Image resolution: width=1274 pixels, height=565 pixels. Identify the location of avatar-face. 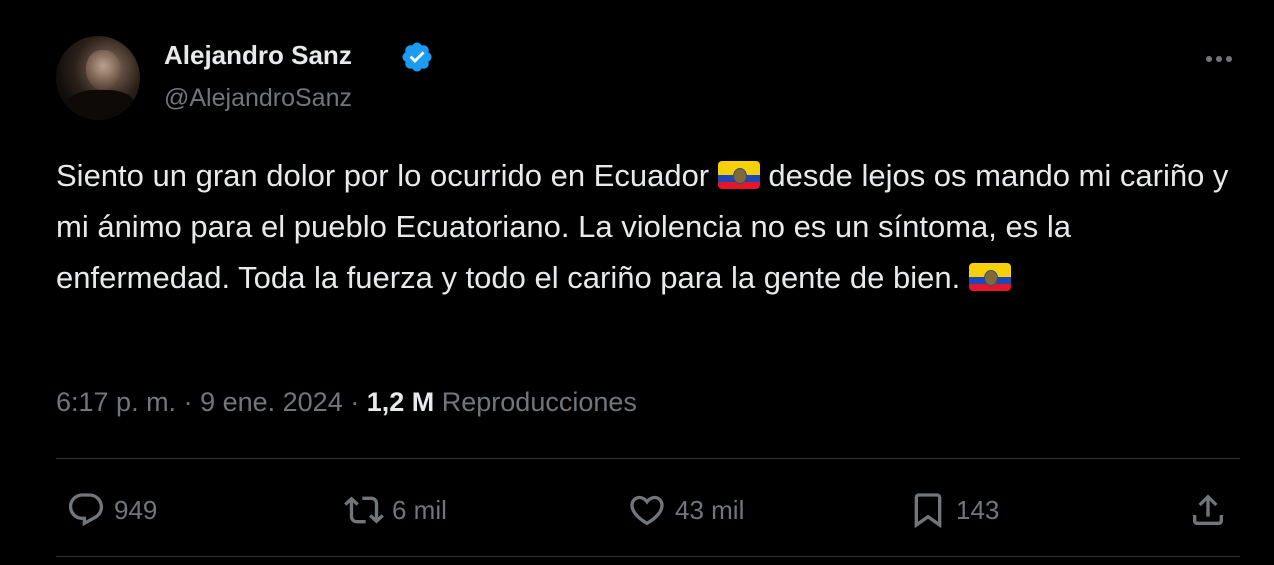
(103, 70).